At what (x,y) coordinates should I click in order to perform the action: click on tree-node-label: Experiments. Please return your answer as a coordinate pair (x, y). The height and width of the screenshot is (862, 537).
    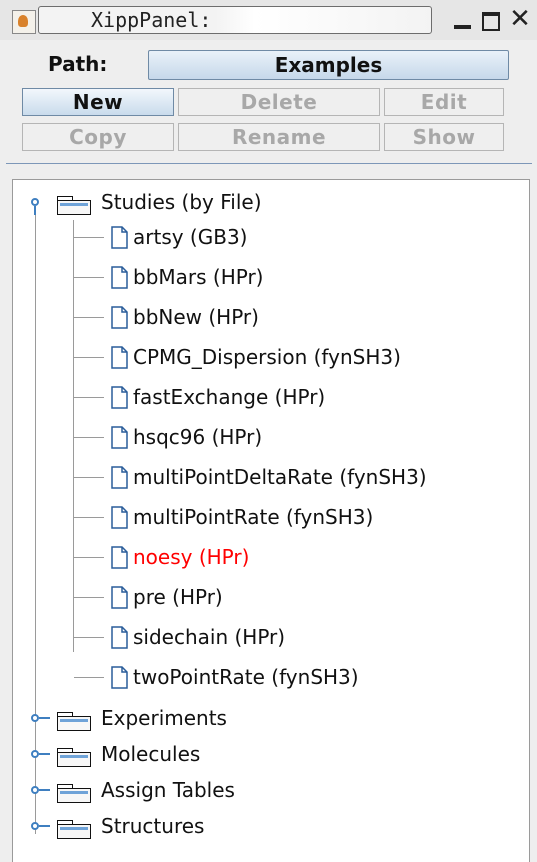
    Looking at the image, I should click on (164, 718).